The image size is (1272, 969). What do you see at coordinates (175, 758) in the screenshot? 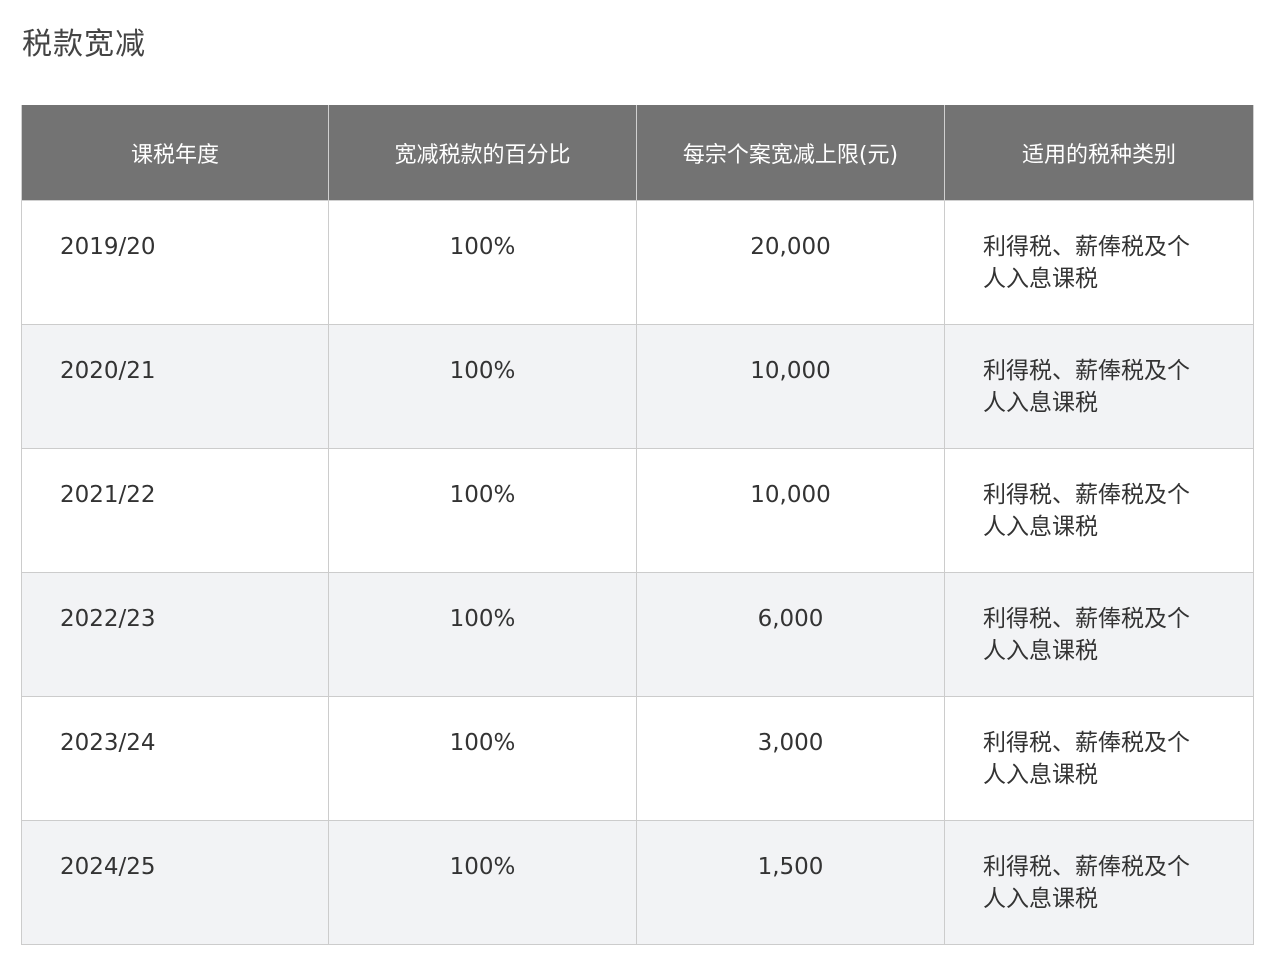
I see `cell-year: 2023/24` at bounding box center [175, 758].